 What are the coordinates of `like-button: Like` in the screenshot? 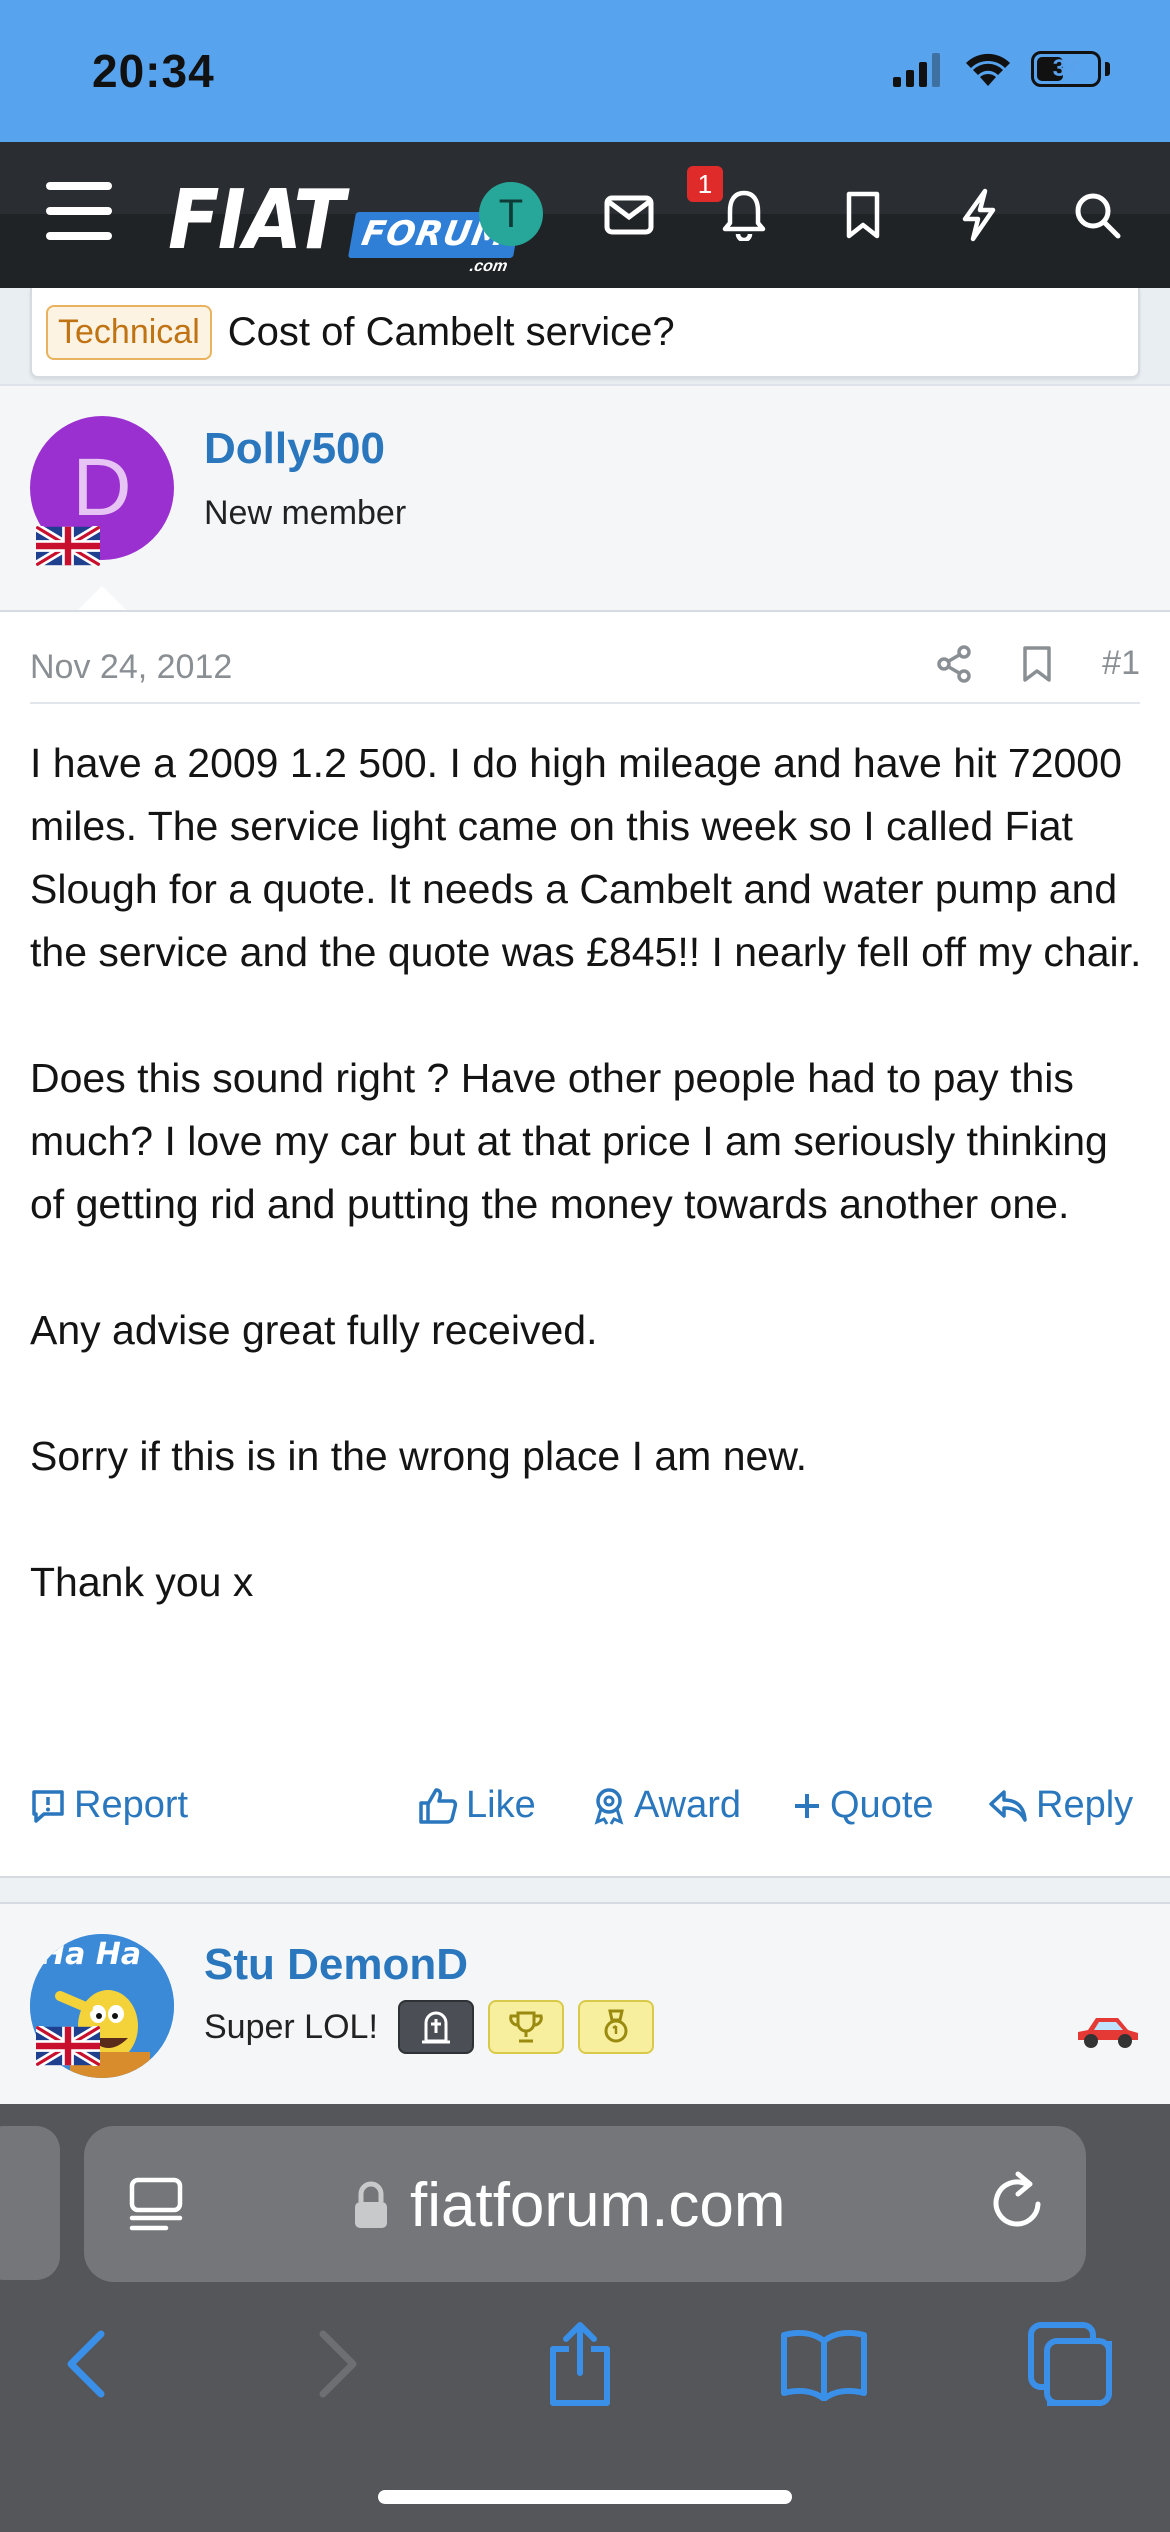 It's located at (477, 1805).